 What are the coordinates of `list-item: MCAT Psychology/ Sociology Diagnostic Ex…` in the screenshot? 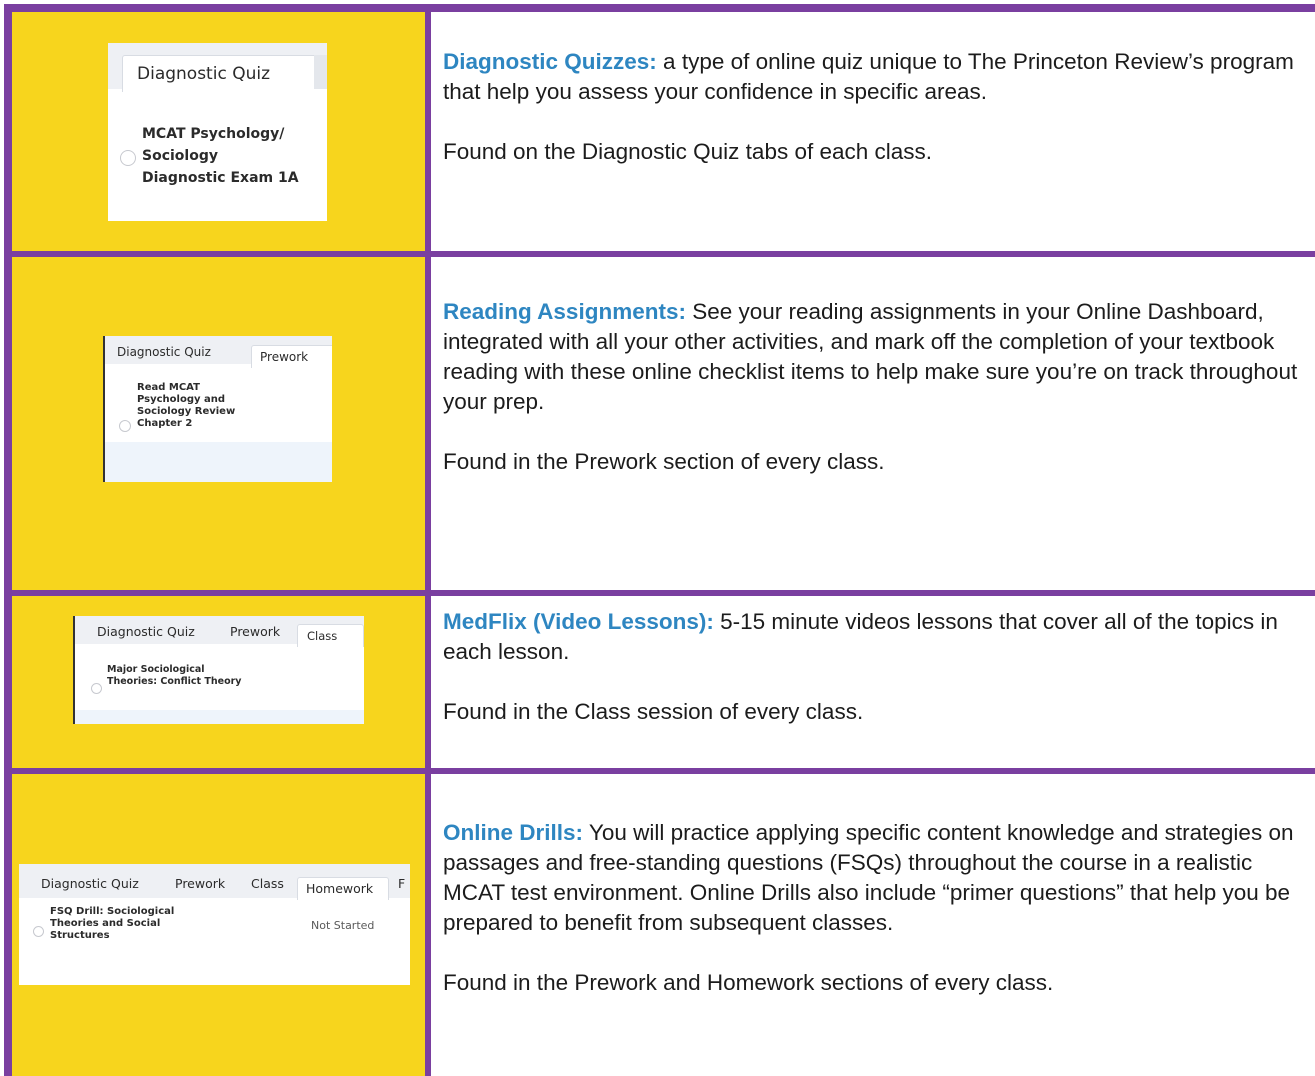 It's located at (220, 156).